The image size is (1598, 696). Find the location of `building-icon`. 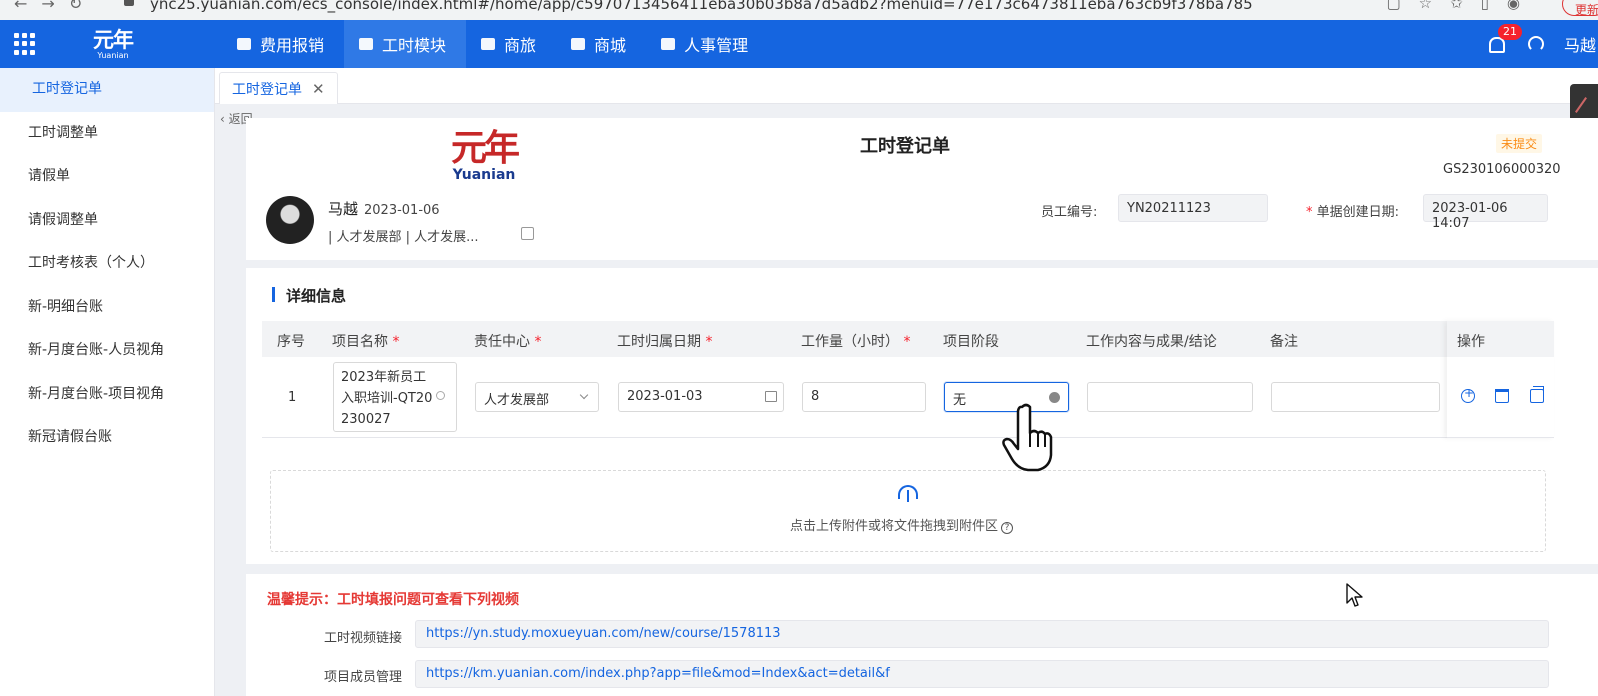

building-icon is located at coordinates (366, 44).